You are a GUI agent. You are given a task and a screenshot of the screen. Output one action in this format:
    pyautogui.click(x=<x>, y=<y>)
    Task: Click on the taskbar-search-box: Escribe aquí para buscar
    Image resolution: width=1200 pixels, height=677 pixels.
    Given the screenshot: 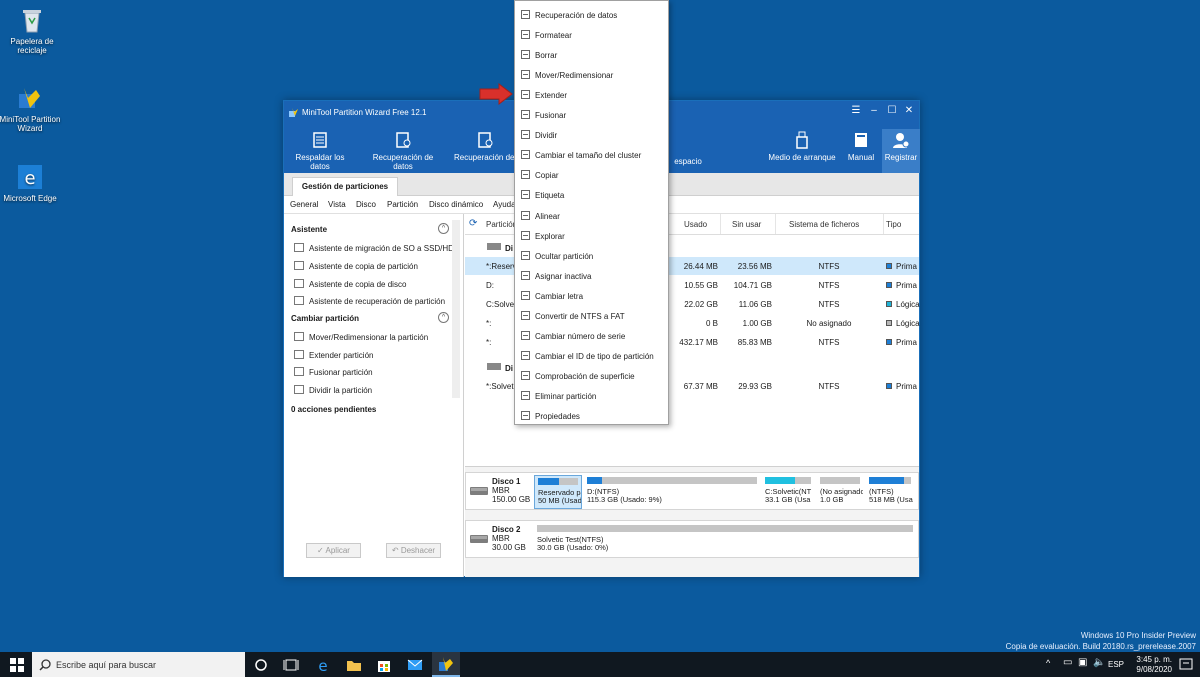 What is the action you would take?
    pyautogui.click(x=138, y=664)
    